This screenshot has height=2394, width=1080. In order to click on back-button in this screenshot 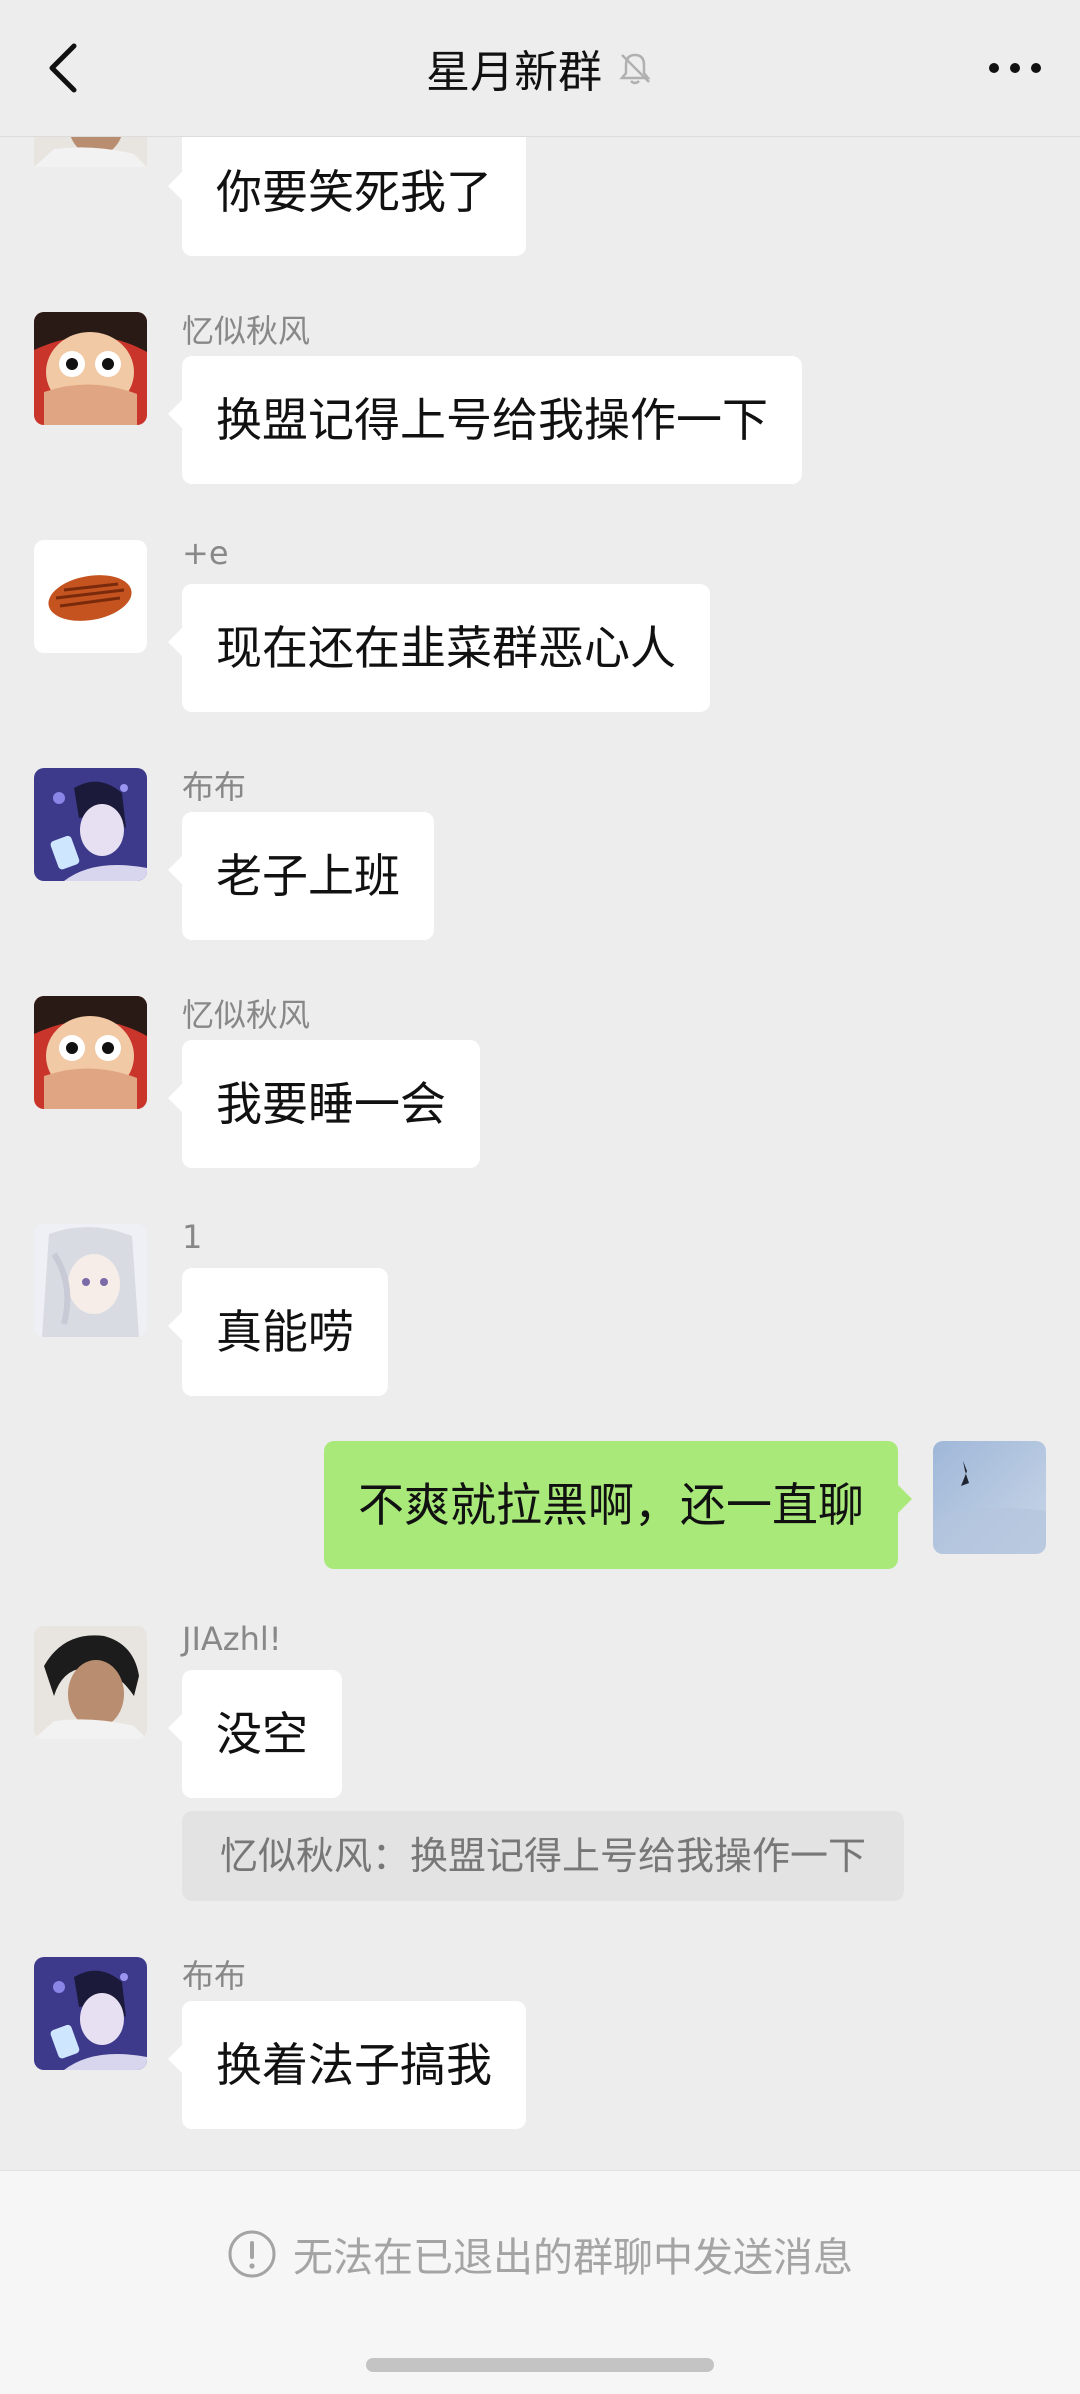, I will do `click(68, 68)`.